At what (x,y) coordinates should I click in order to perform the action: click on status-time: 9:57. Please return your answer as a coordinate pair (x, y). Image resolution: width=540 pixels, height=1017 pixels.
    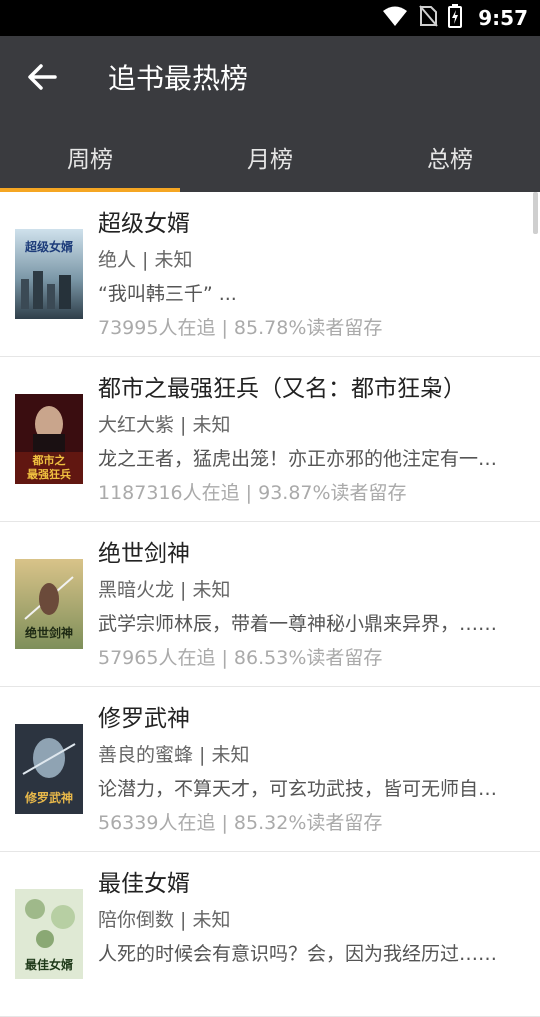
    Looking at the image, I should click on (503, 18).